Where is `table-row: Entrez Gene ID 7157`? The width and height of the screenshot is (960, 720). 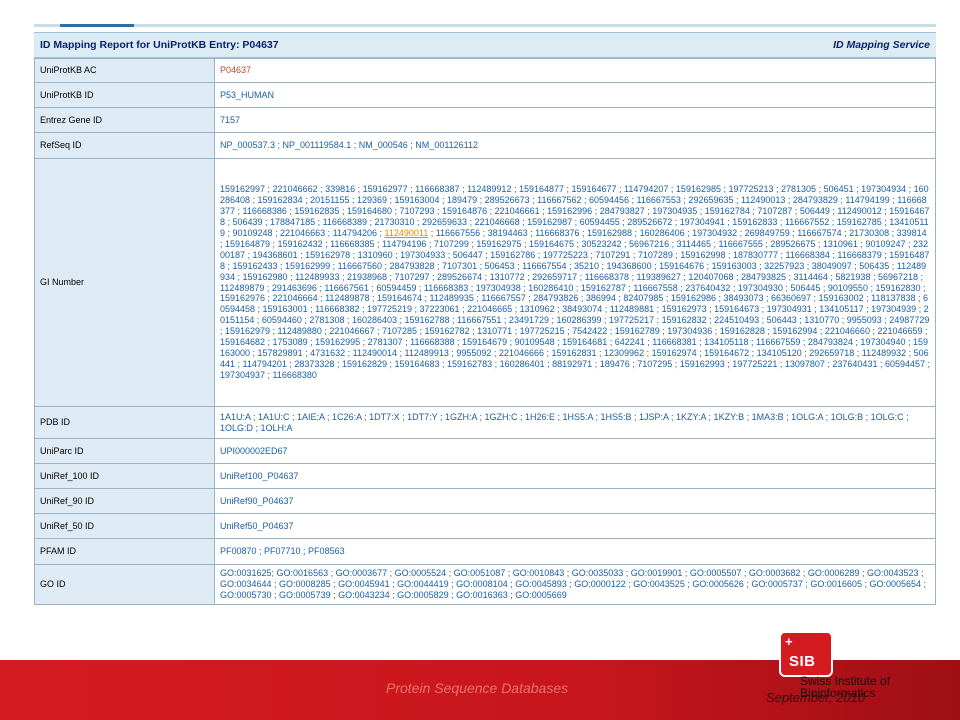
table-row: Entrez Gene ID 7157 is located at coordinates (485, 120).